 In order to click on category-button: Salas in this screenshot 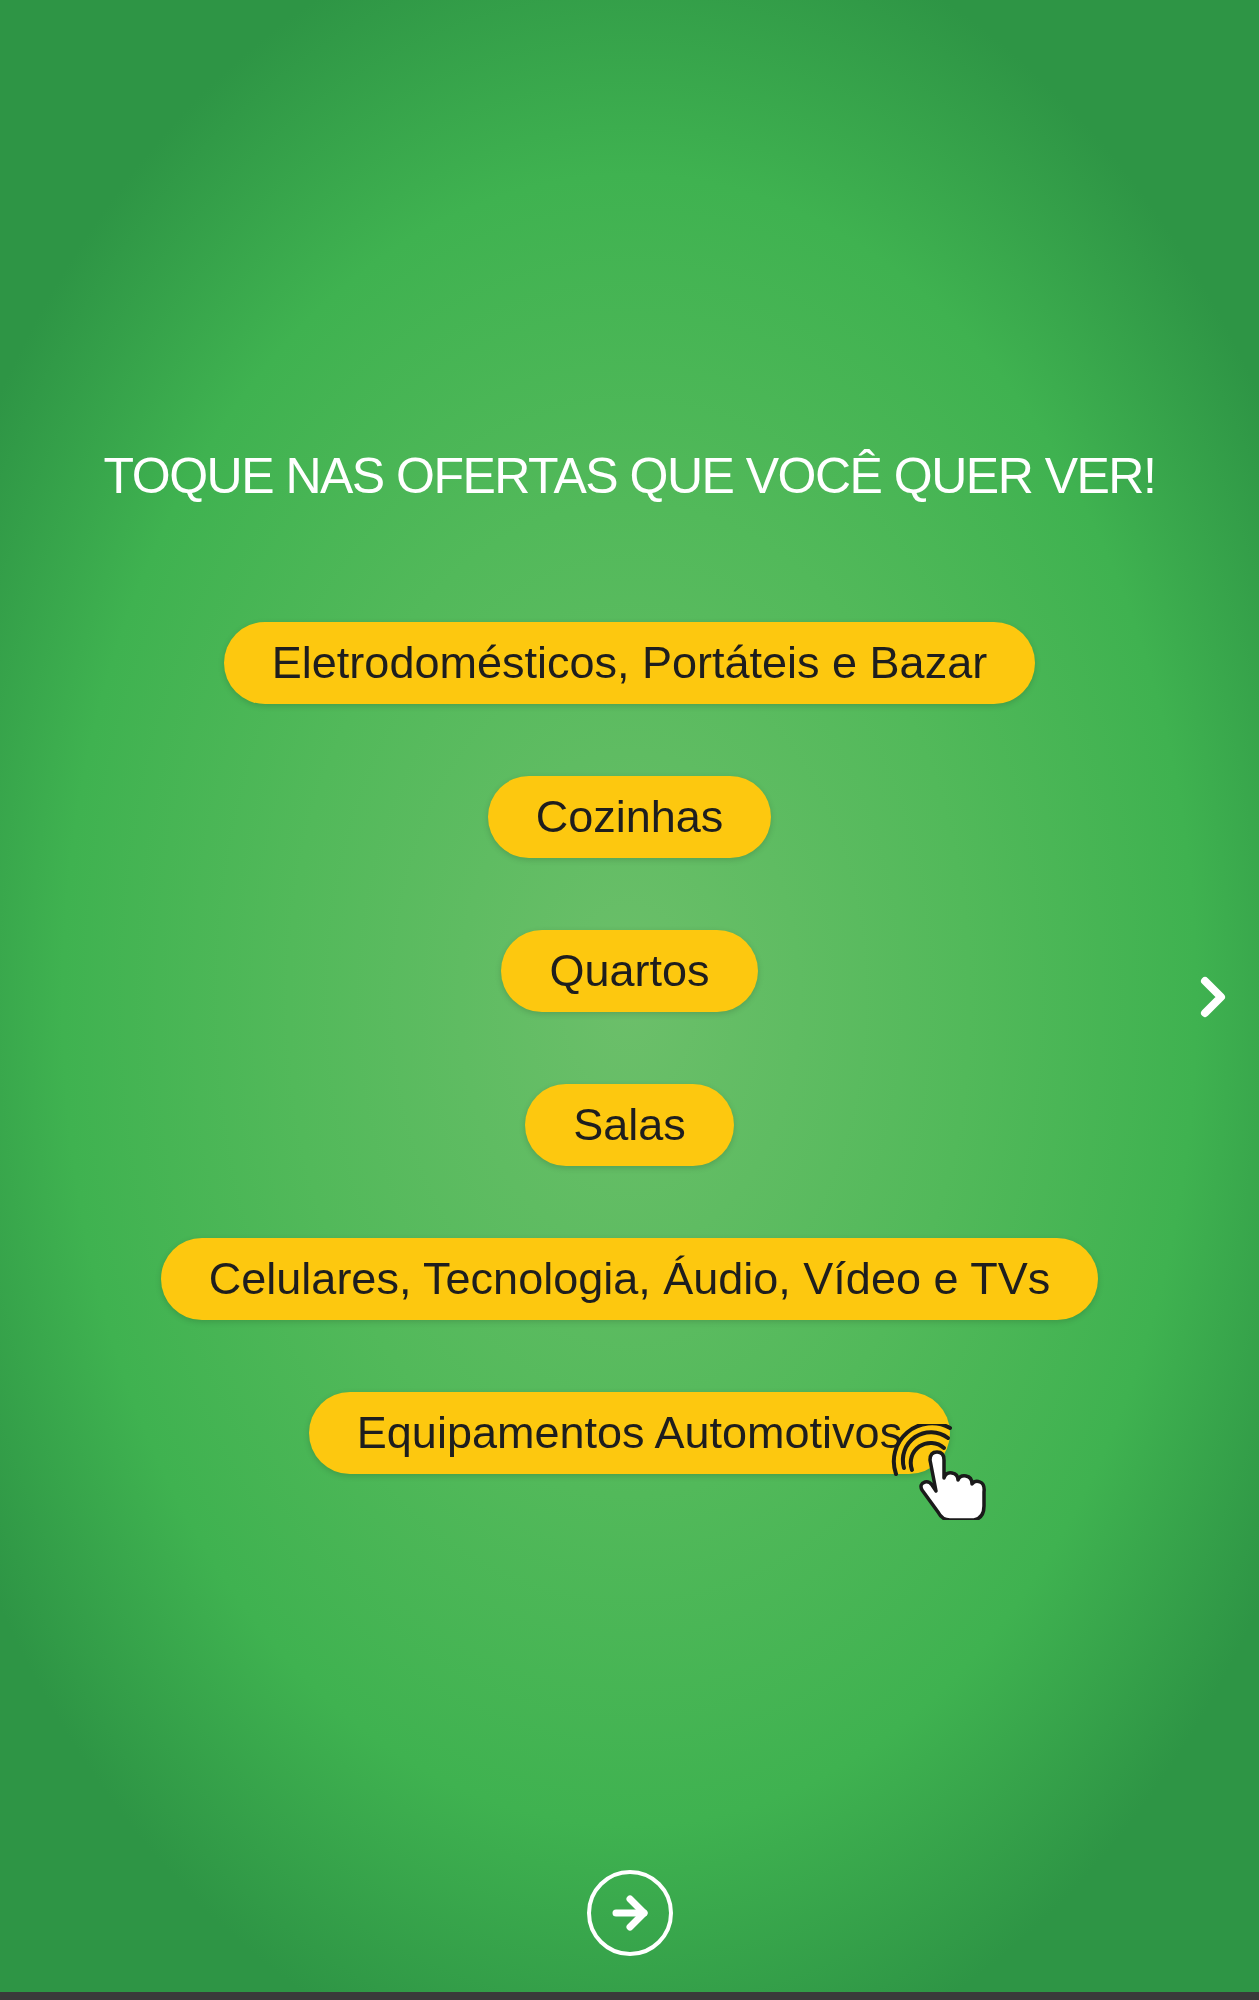, I will do `click(629, 1125)`.